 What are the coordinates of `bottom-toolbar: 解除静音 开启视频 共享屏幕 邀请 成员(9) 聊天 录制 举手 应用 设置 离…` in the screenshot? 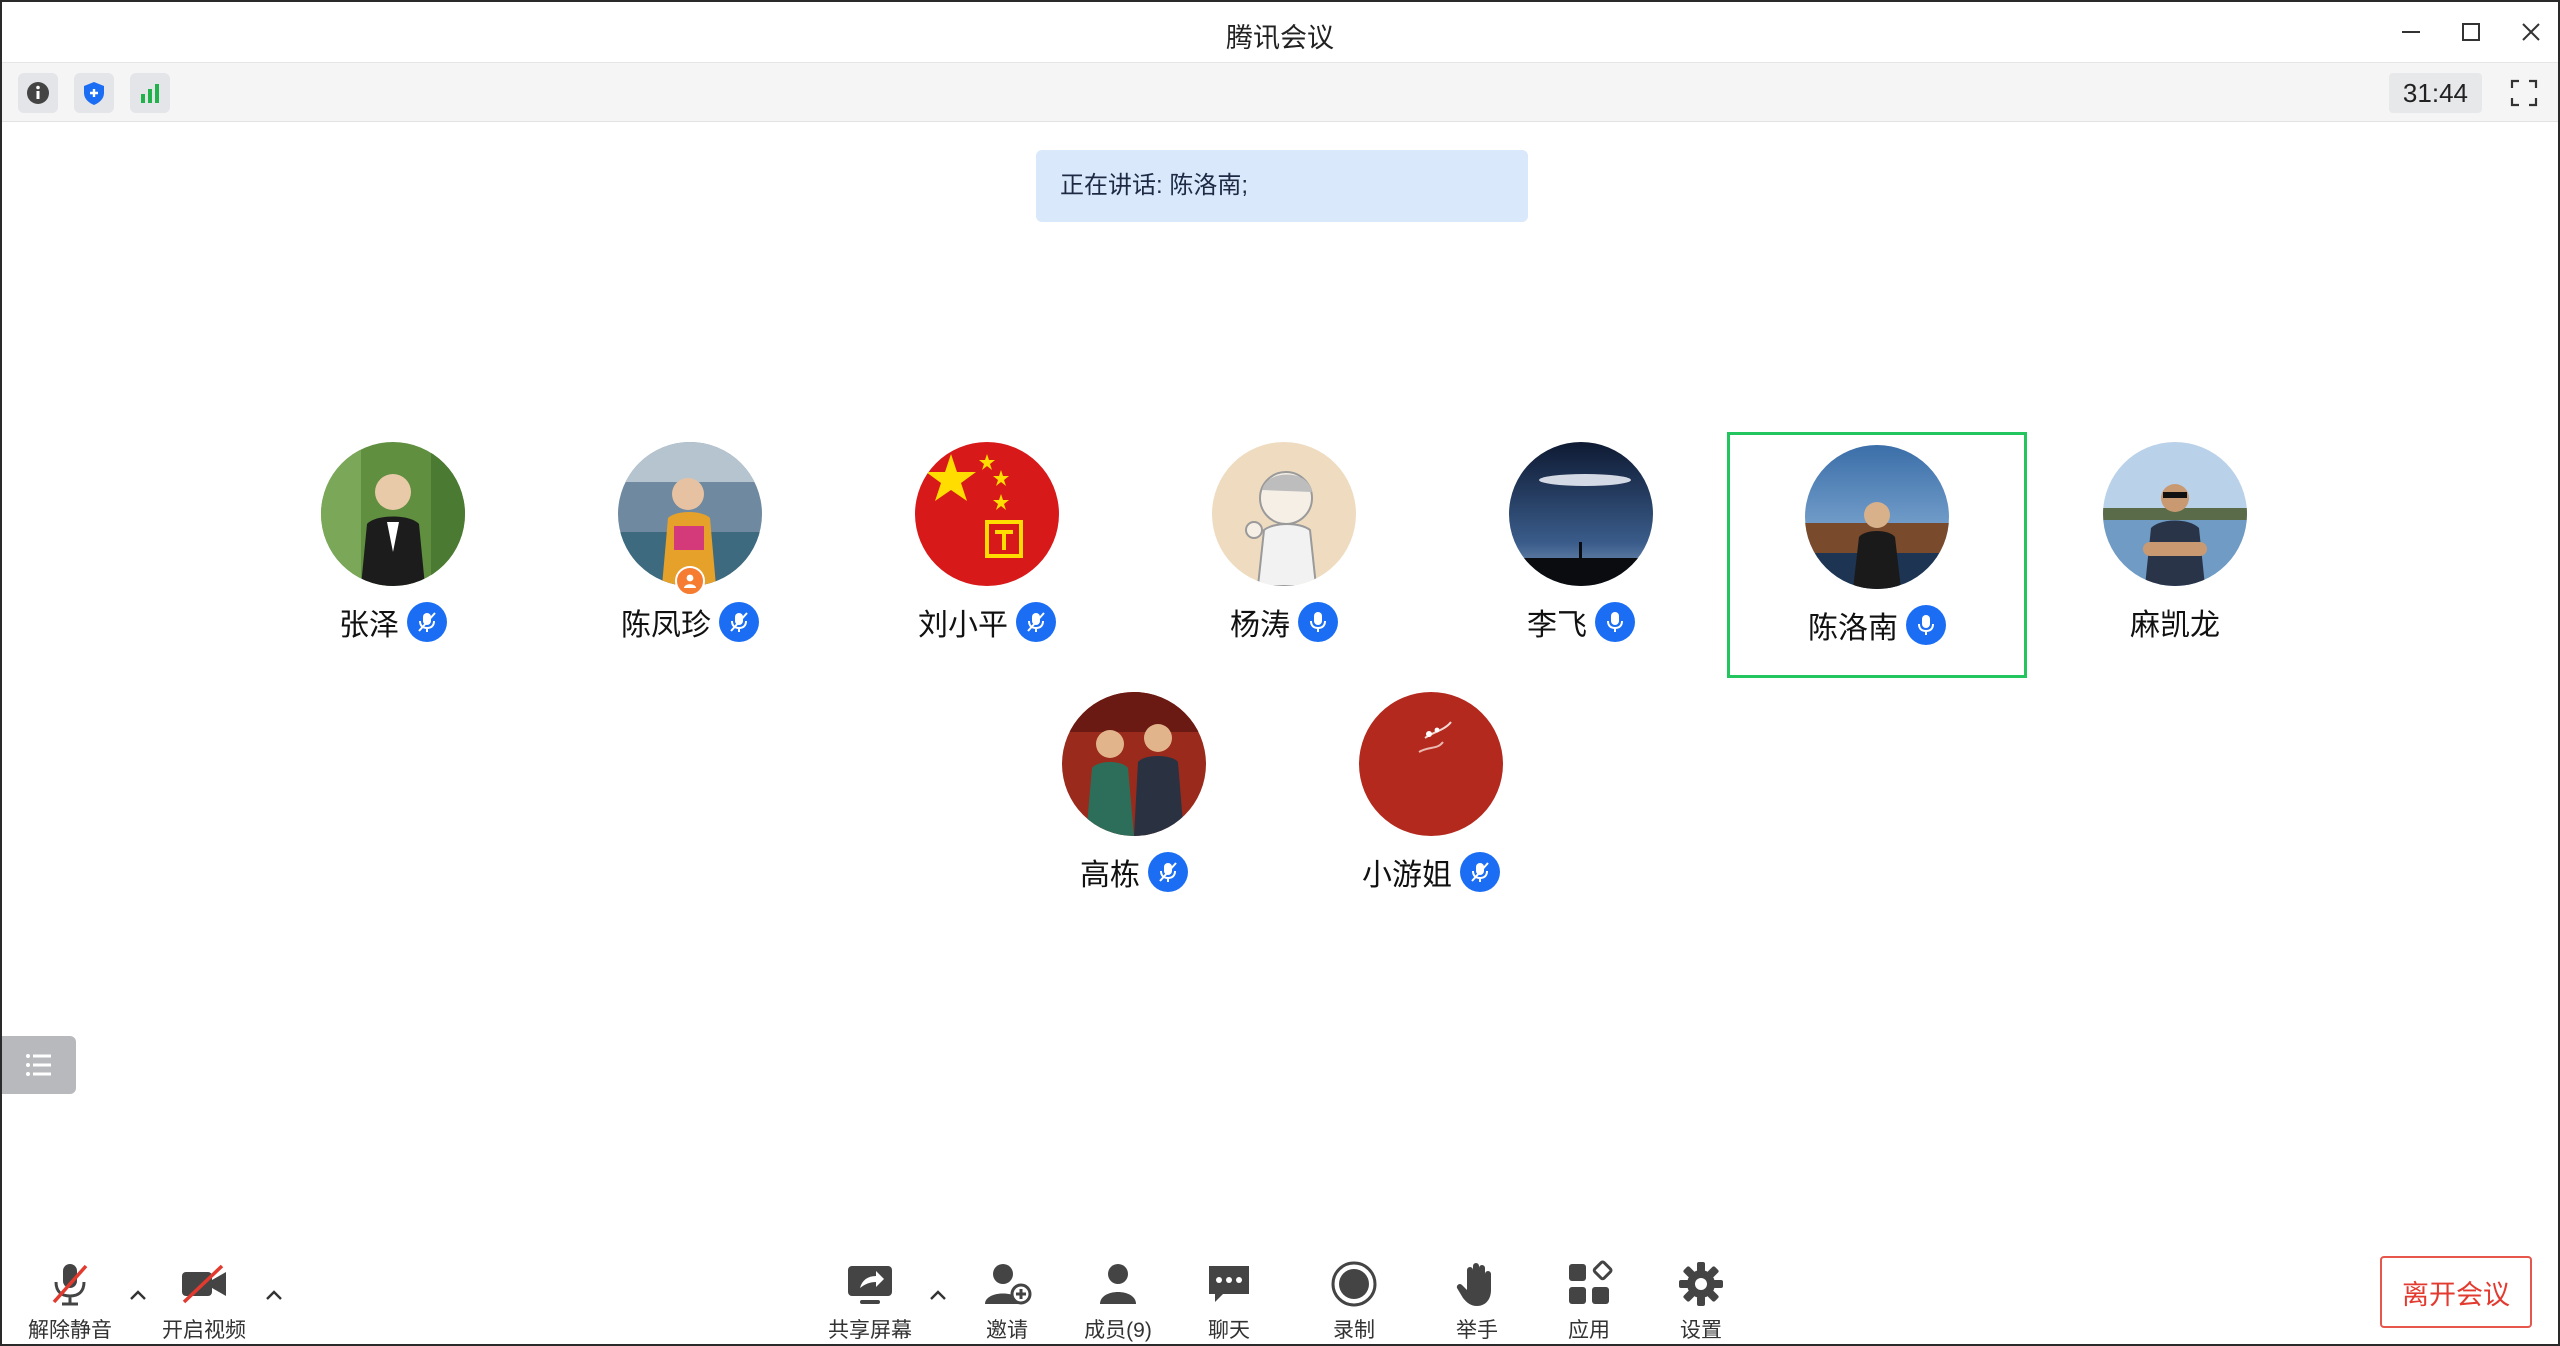 It's located at (1280, 1293).